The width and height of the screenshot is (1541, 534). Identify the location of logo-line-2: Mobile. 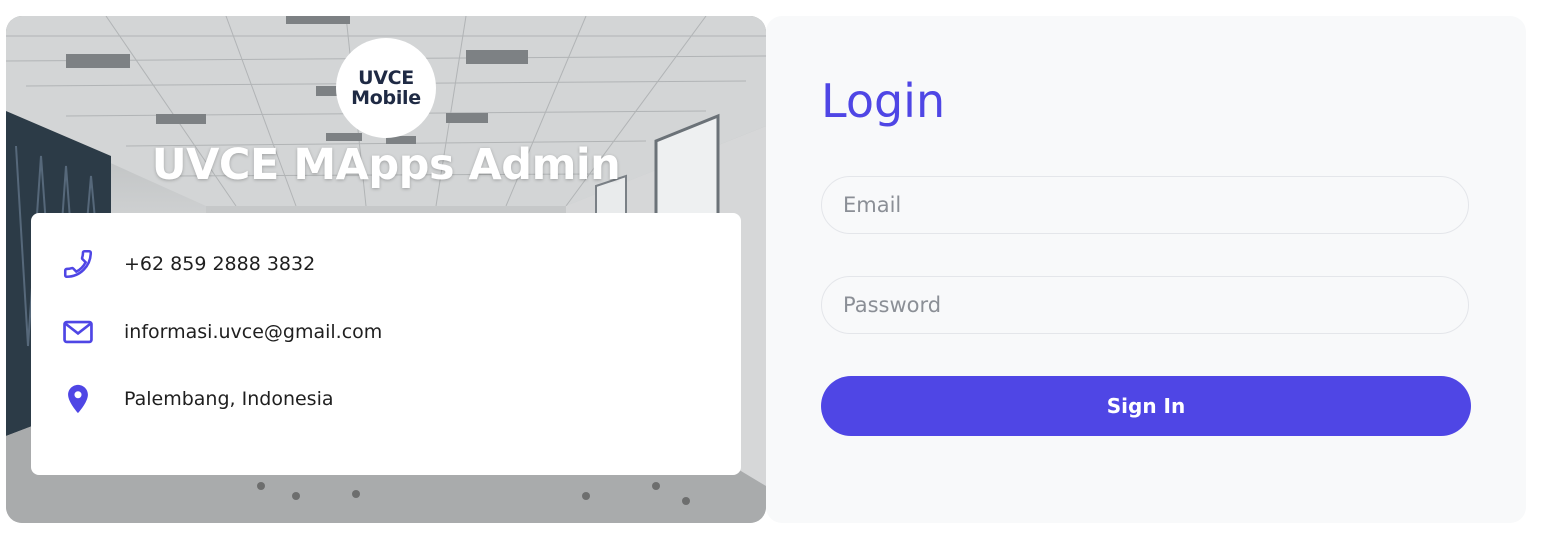
(386, 98).